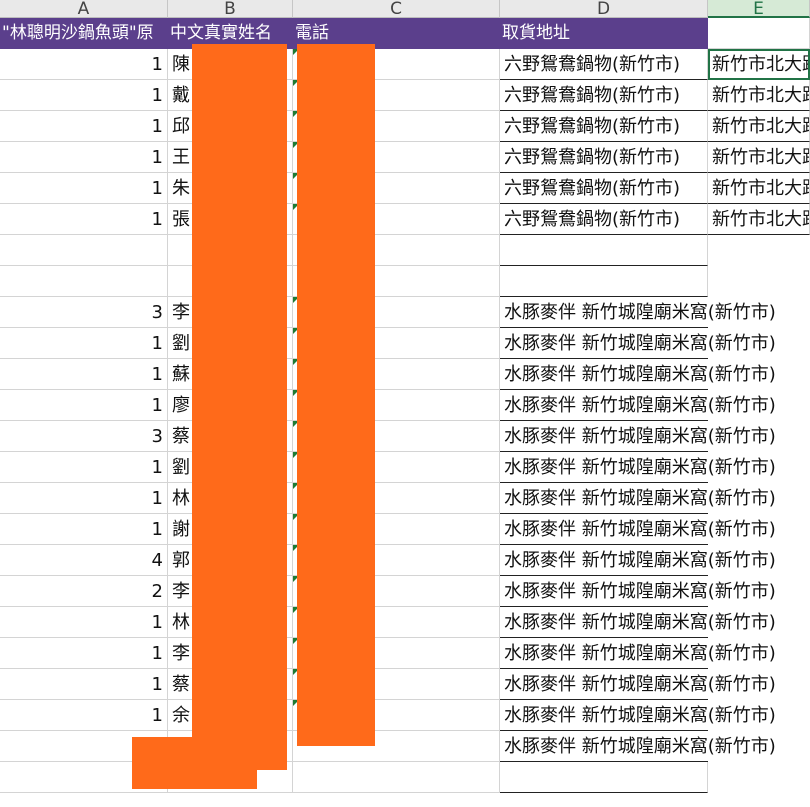 Image resolution: width=810 pixels, height=807 pixels. What do you see at coordinates (405, 498) in the screenshot?
I see `table-row: 1林917水豚麥伴 新竹城隍廟米窩(新竹市)` at bounding box center [405, 498].